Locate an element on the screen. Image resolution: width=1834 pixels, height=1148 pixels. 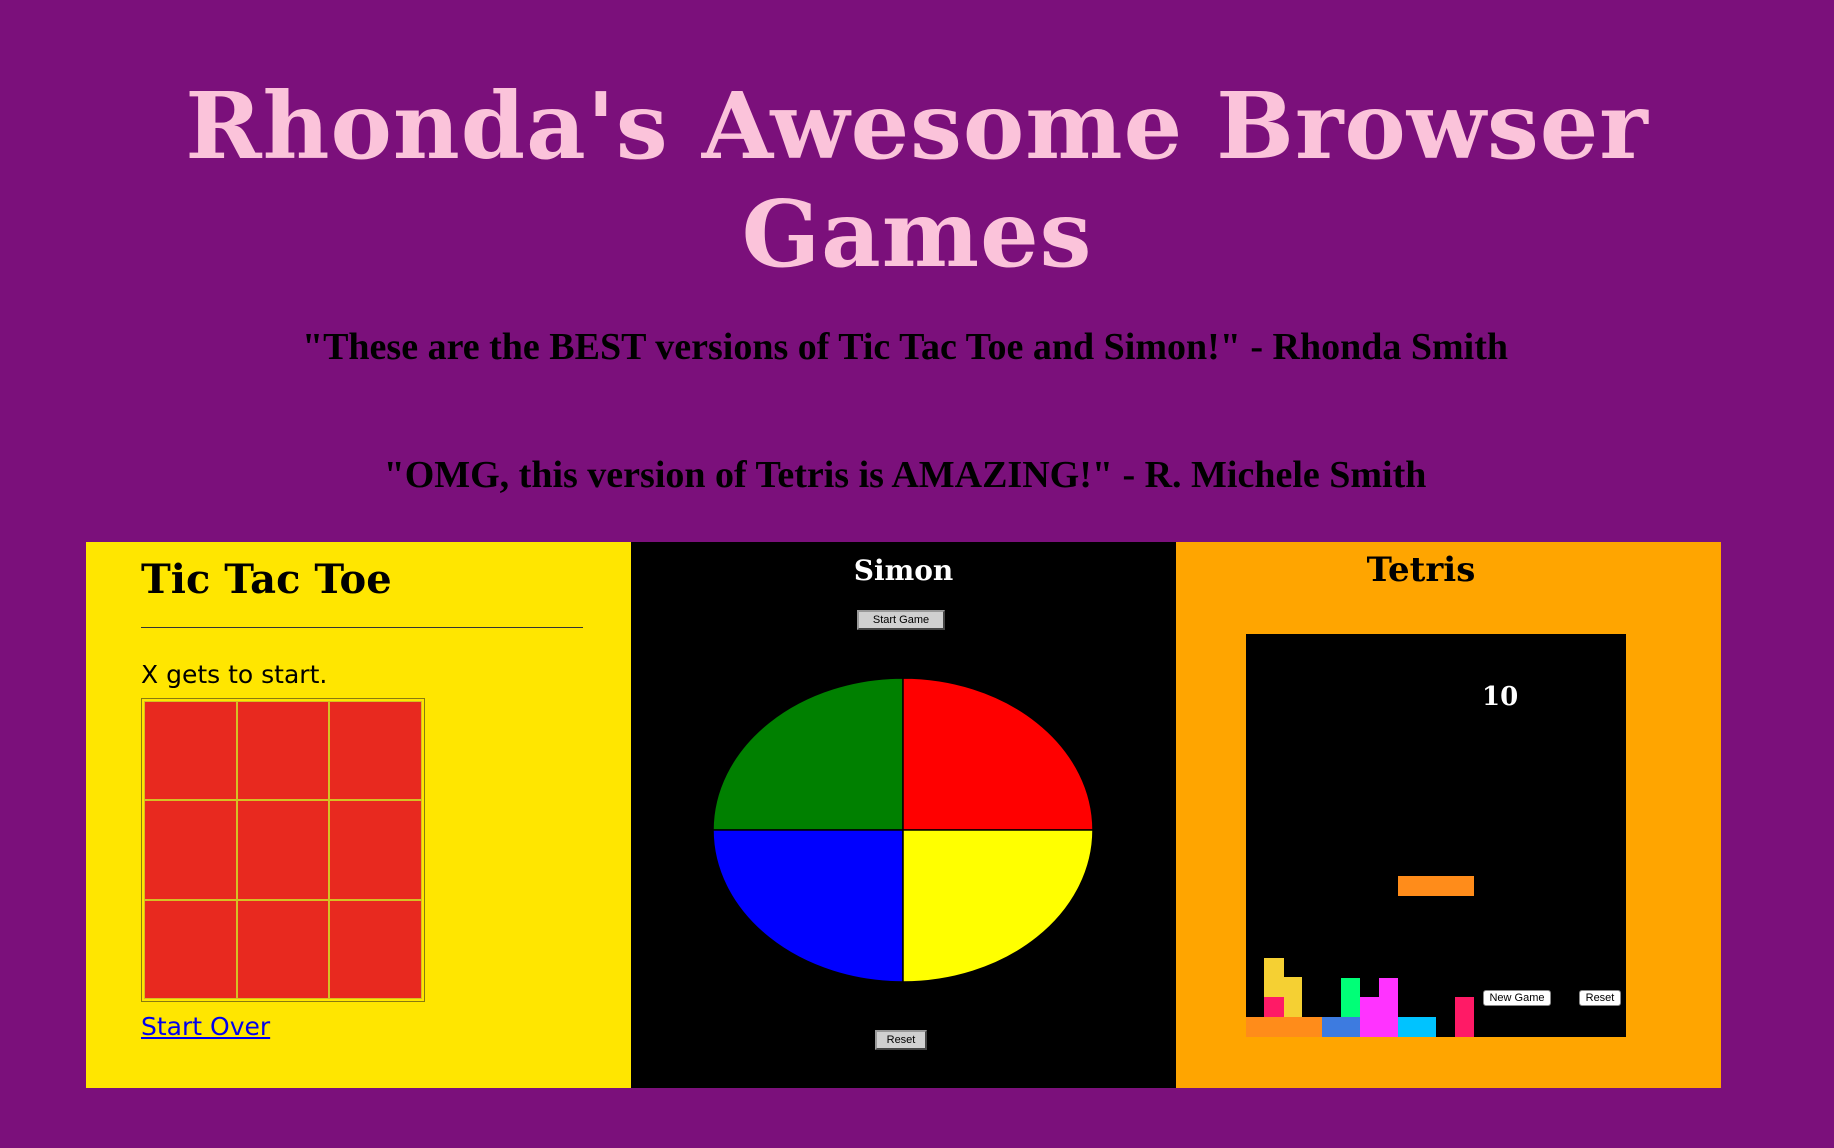
tic-tac-toe-title: Tic Tac Toe is located at coordinates (266, 579).